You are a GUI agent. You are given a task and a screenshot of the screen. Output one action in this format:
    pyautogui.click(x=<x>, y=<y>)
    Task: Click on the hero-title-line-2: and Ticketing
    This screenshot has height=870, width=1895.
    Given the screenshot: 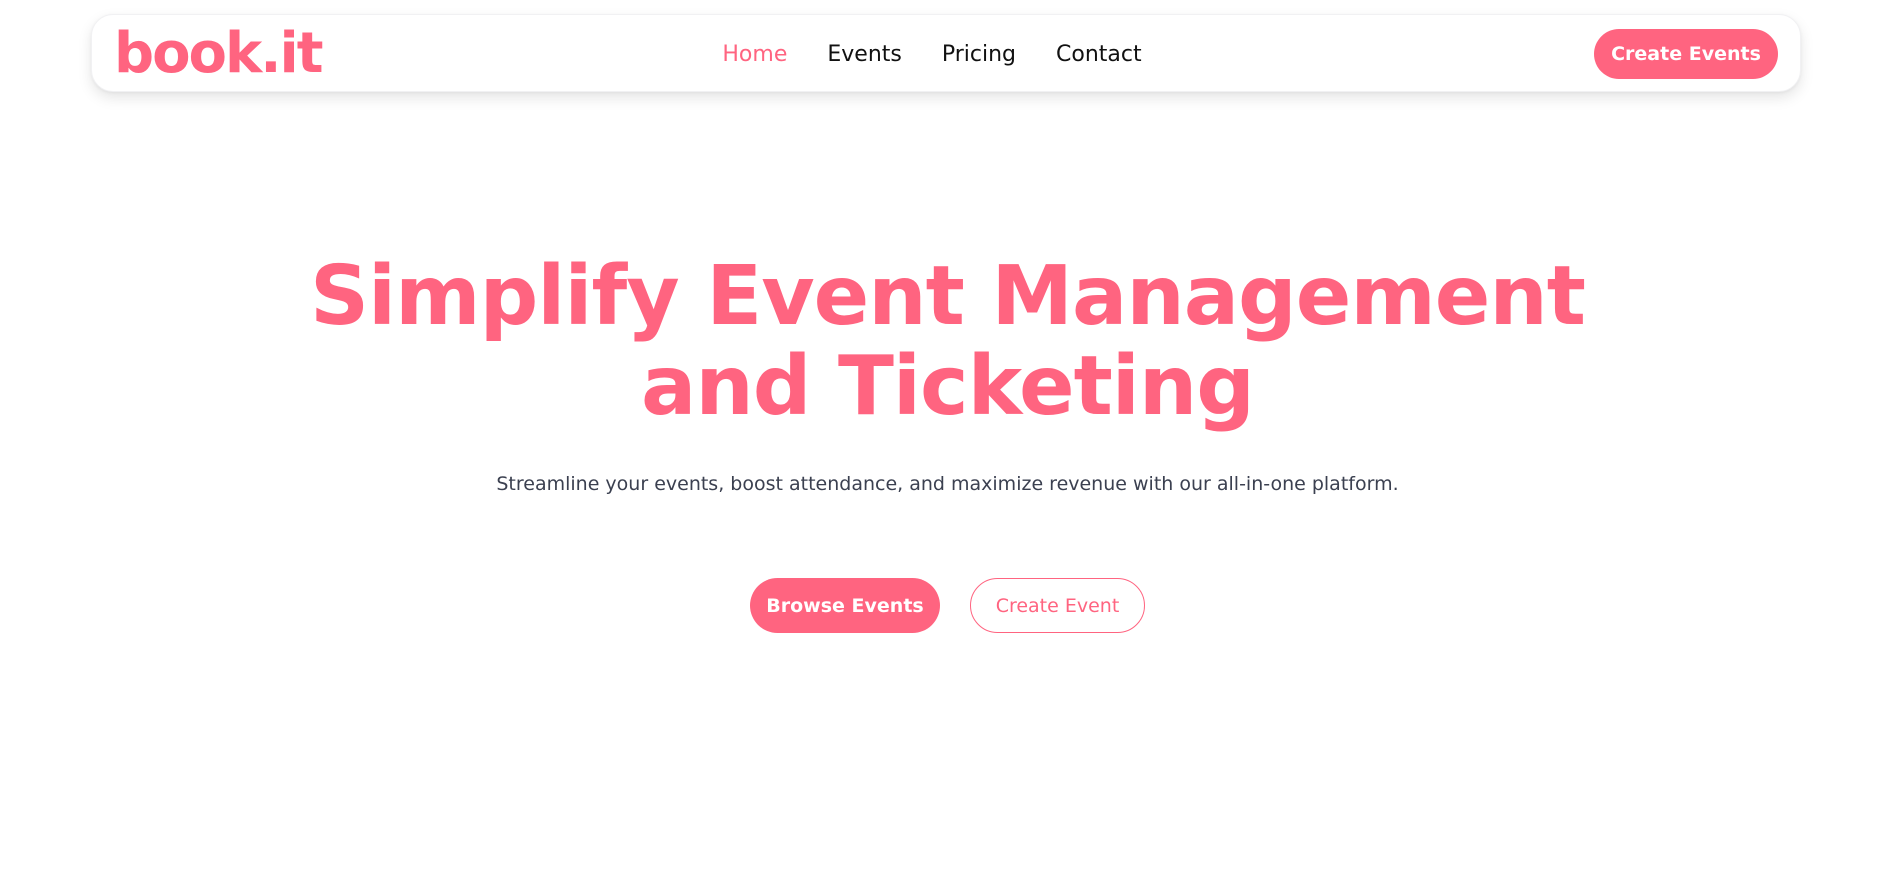 What is the action you would take?
    pyautogui.click(x=948, y=386)
    